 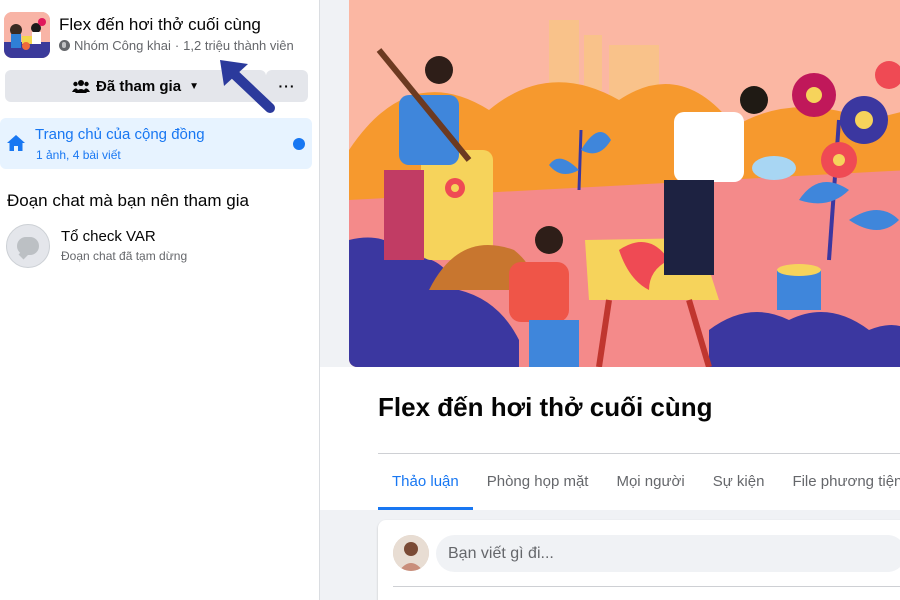 I want to click on suggested-chats-heading: Đoạn chat mà bạn nên tham gia, so click(x=128, y=200).